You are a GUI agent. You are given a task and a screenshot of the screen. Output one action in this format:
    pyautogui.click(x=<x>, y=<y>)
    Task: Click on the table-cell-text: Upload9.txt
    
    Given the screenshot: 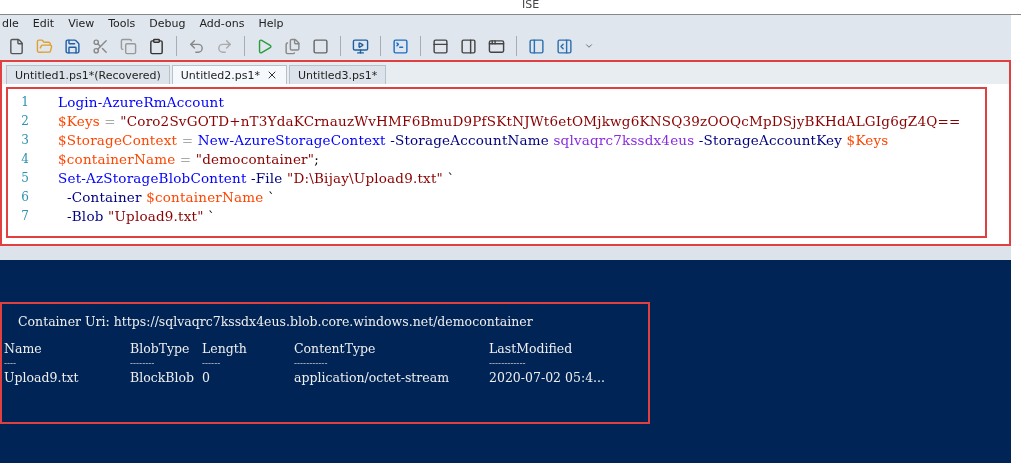 What is the action you would take?
    pyautogui.click(x=42, y=377)
    